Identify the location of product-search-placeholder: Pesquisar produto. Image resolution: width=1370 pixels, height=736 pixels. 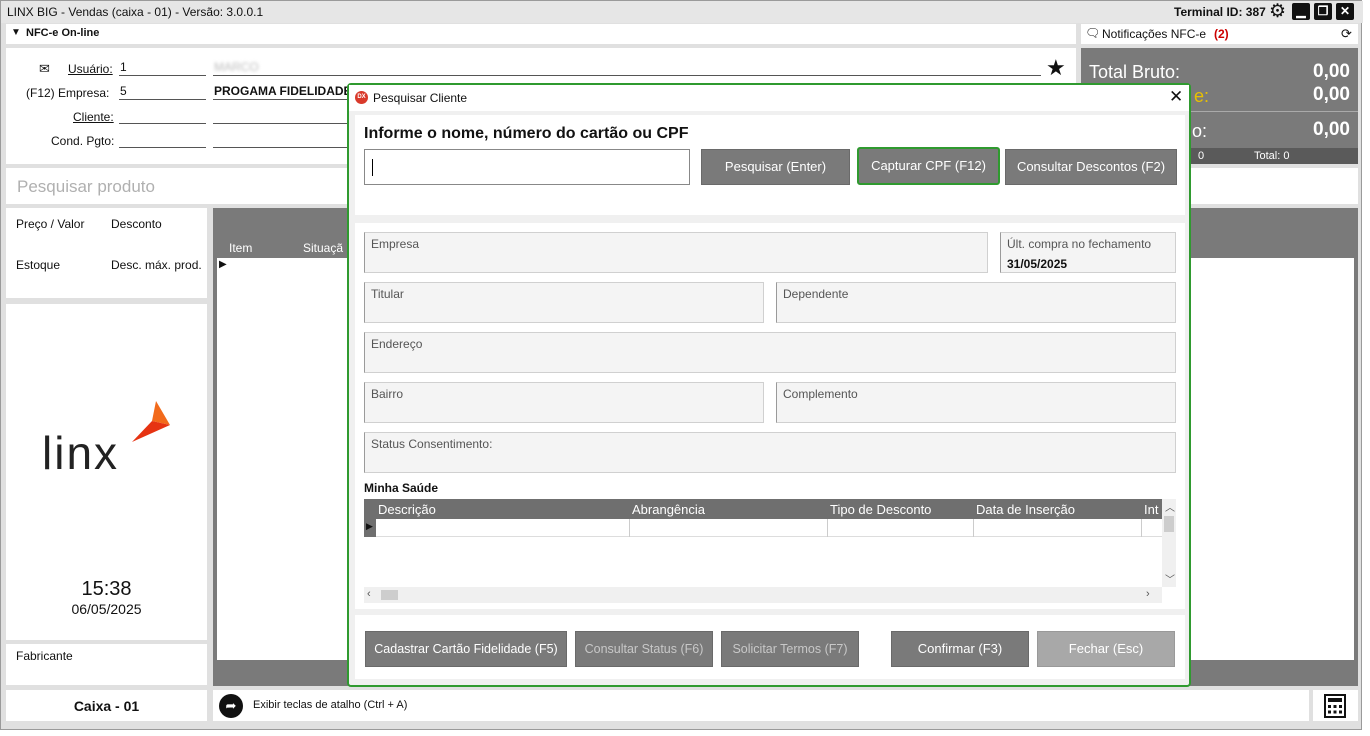
(86, 186).